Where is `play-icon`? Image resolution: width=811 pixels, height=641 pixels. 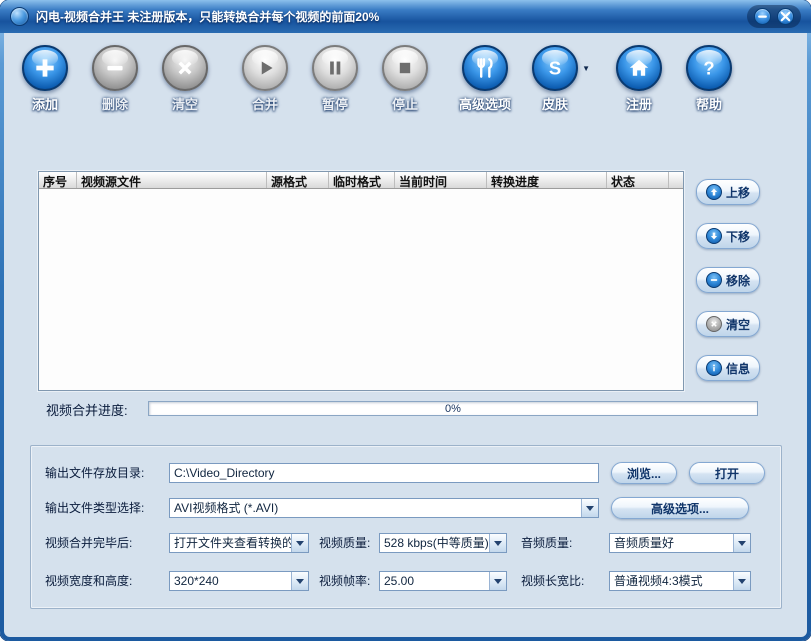 play-icon is located at coordinates (265, 68).